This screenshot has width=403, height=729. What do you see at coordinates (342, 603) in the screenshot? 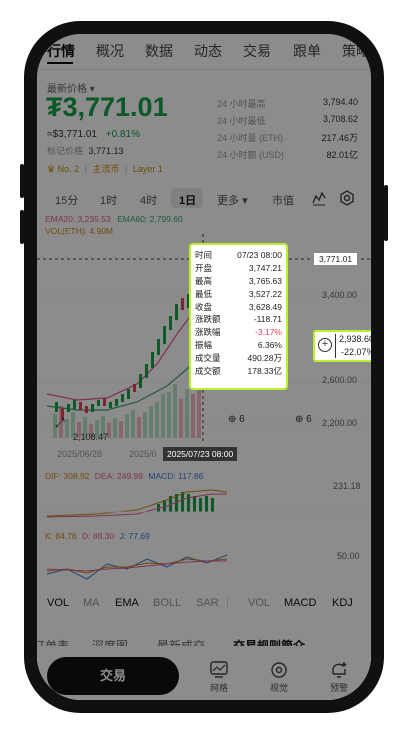
I see `indicator-tab-kdj: KDJ` at bounding box center [342, 603].